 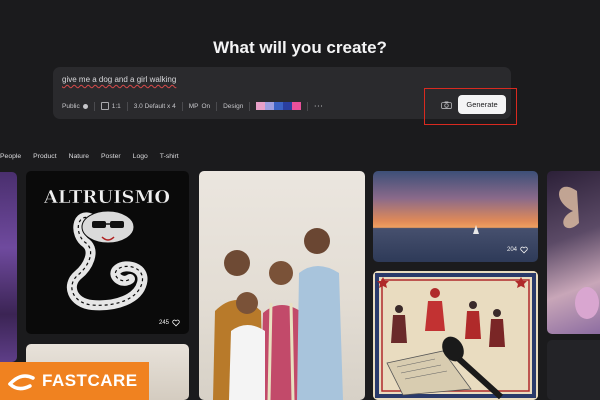 What do you see at coordinates (455, 216) in the screenshot?
I see `gallery-image-sunset: 204` at bounding box center [455, 216].